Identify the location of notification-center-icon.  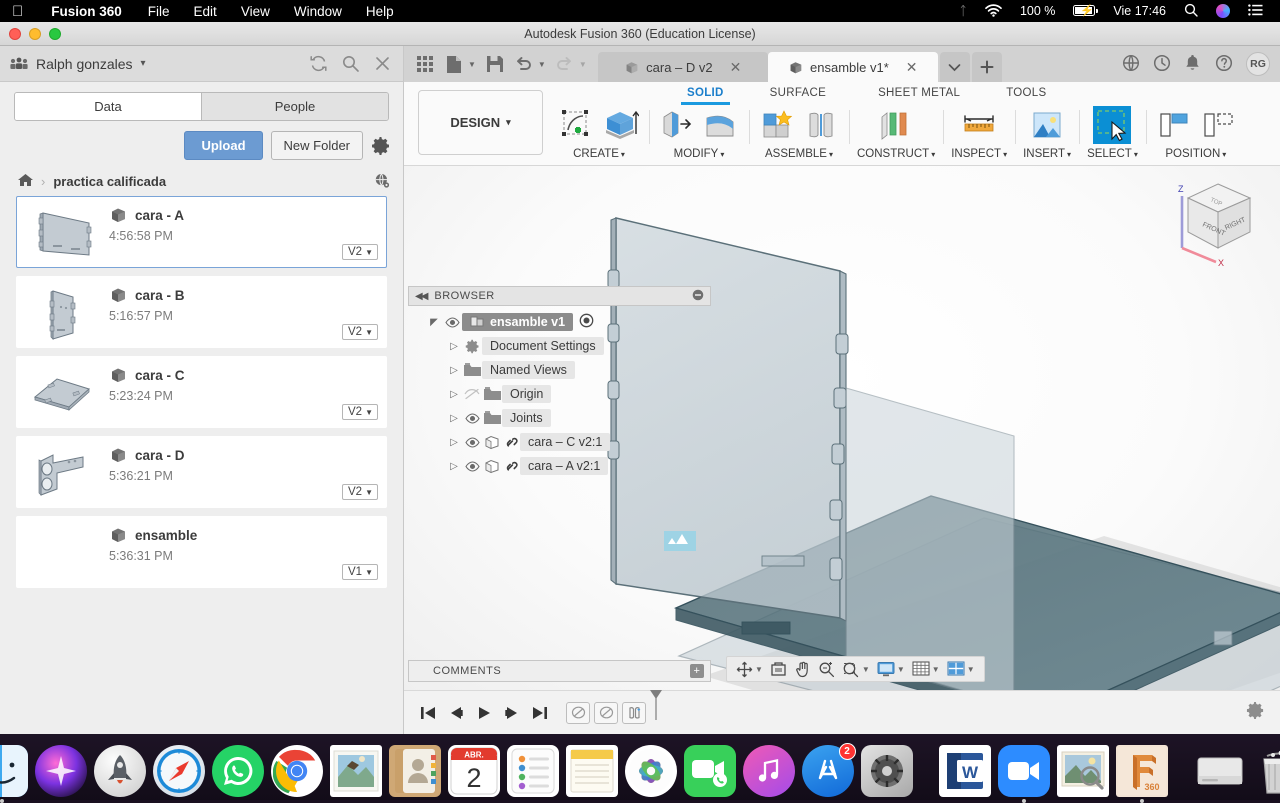
(1255, 11).